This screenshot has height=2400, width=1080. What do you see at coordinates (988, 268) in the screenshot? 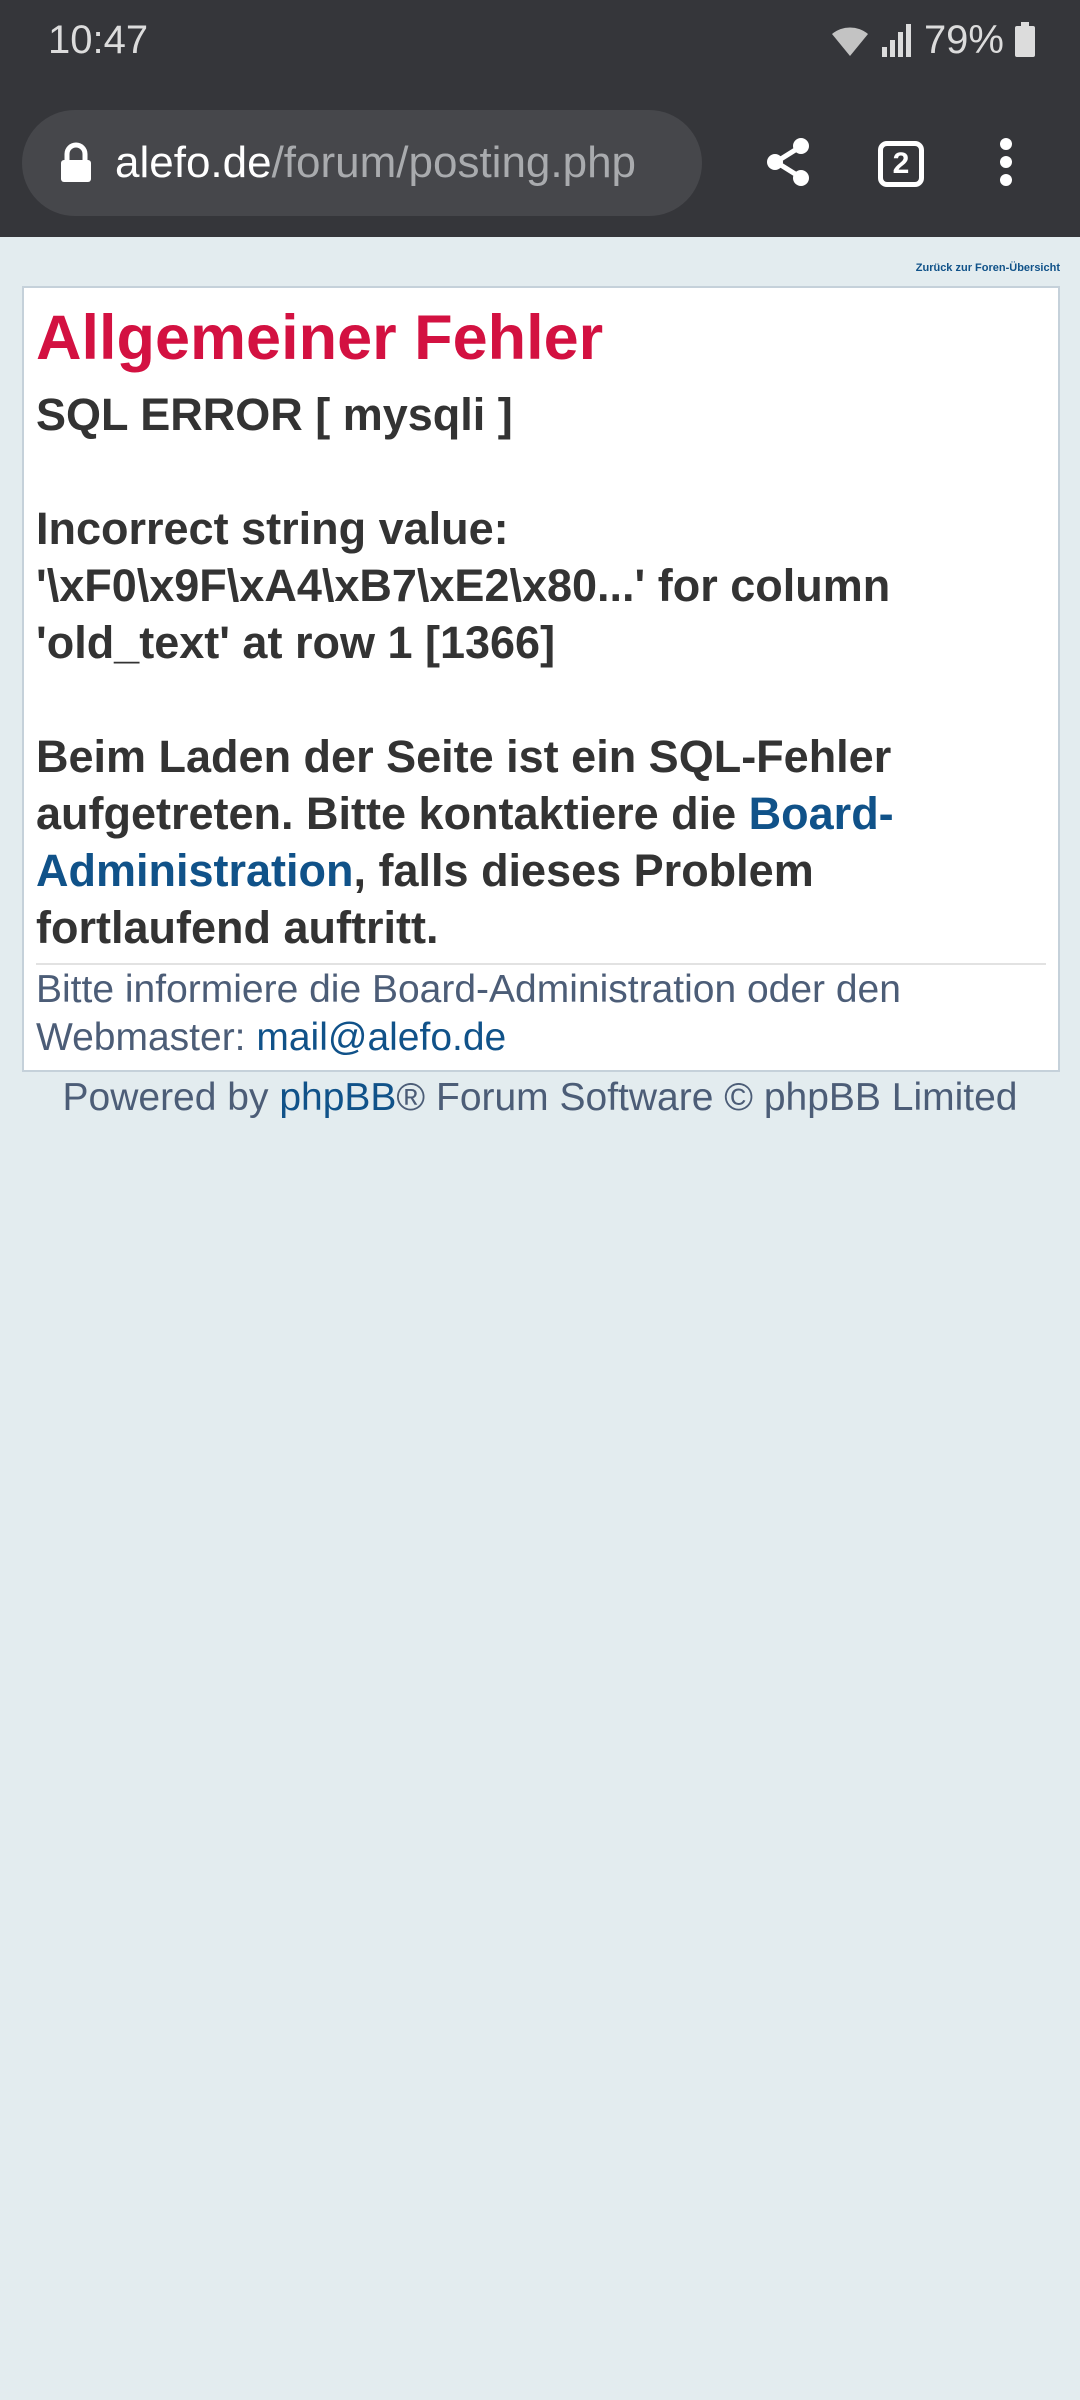
I see `back-to-index-link: Zurück zur Foren-Übersicht` at bounding box center [988, 268].